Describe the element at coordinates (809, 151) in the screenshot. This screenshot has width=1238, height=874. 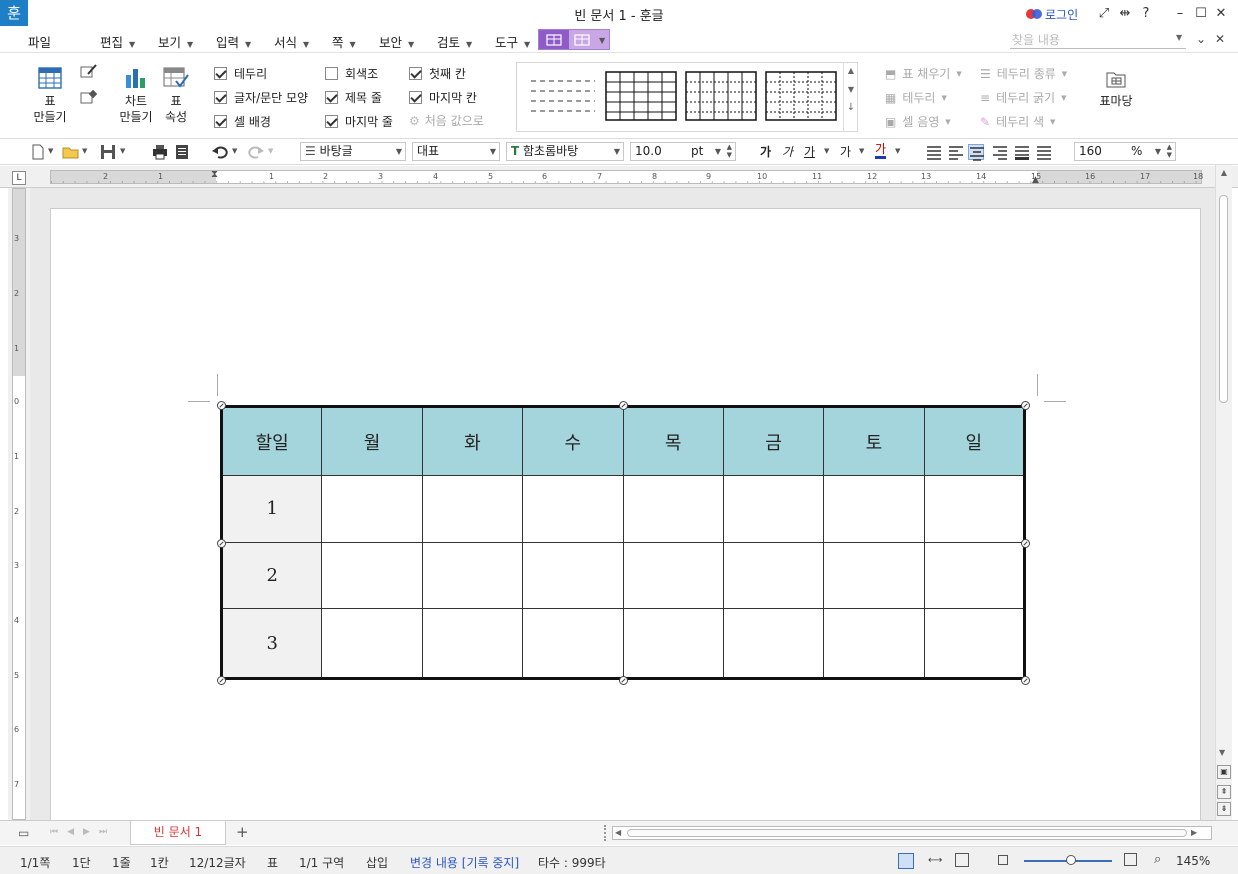
I see `underline-button: 가` at that location.